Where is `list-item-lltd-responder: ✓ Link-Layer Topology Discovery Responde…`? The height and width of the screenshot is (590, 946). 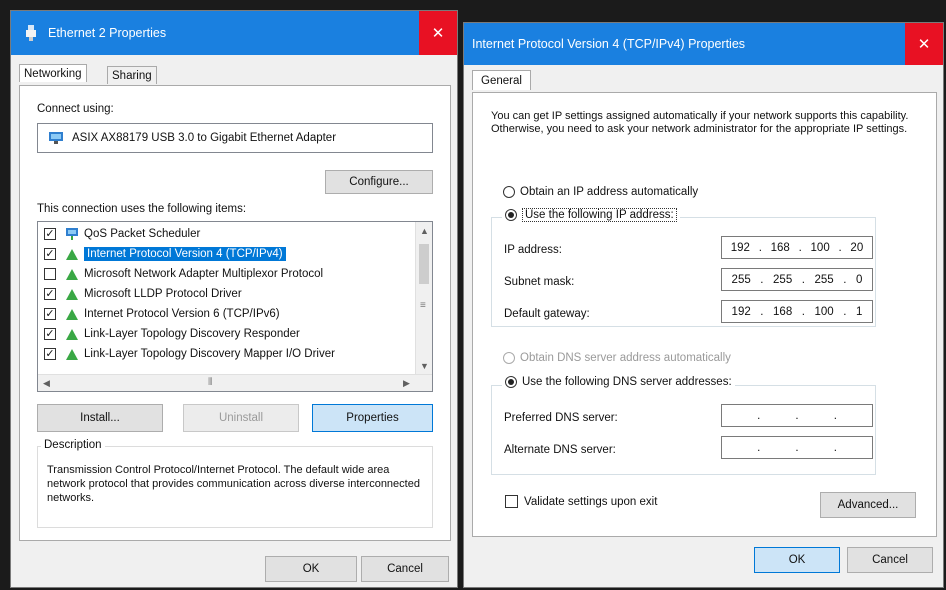
list-item-lltd-responder: ✓ Link-Layer Topology Discovery Responde… is located at coordinates (172, 334).